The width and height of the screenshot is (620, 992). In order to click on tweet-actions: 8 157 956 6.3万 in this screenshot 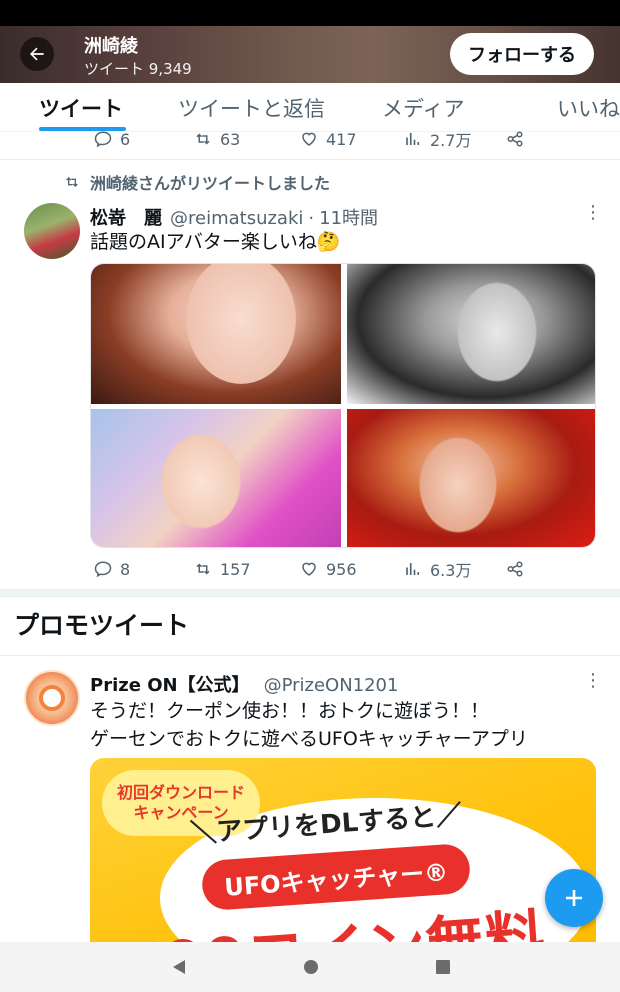, I will do `click(340, 569)`.